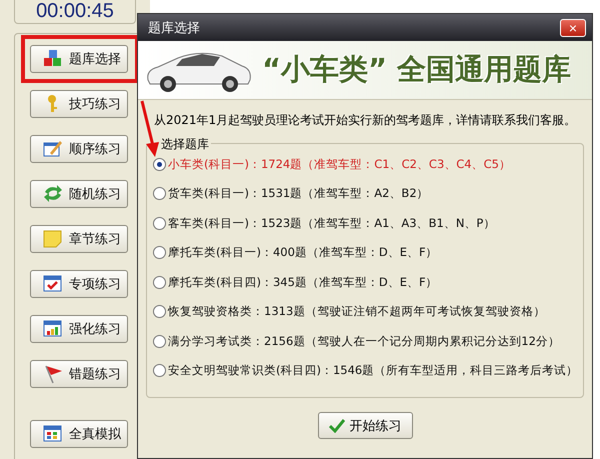  I want to click on notice-text: 从2021年1月起驾驶员理论考试开始实行新的驾考题库，详情请联系我们客服。, so click(365, 120).